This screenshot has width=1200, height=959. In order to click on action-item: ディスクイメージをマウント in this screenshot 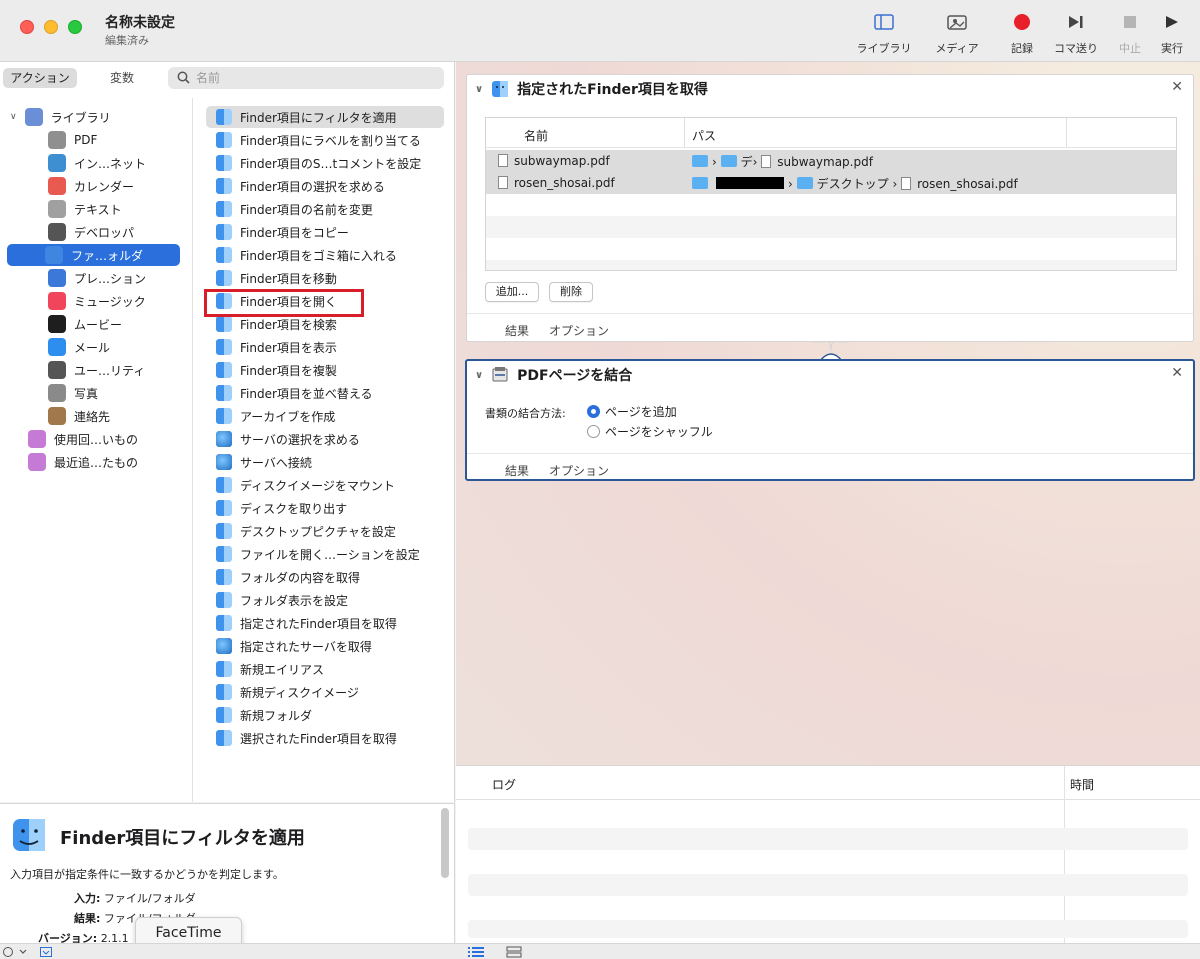, I will do `click(325, 485)`.